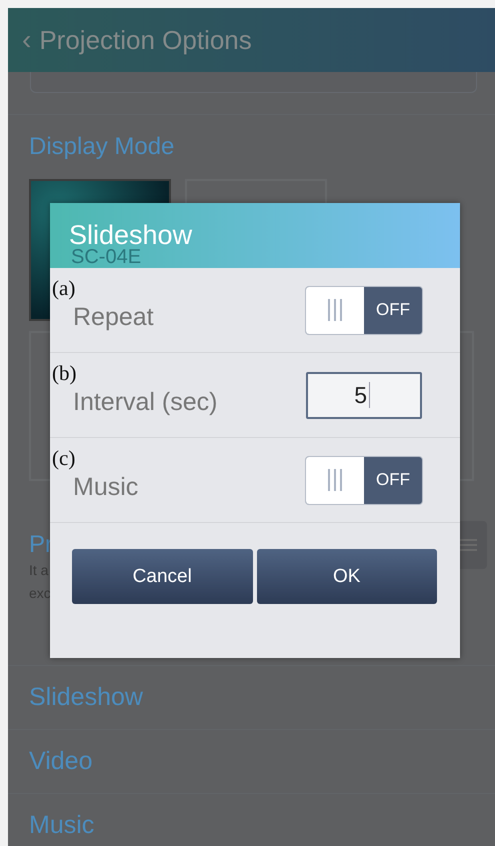 This screenshot has width=495, height=846. I want to click on setting-label: Music, so click(105, 487).